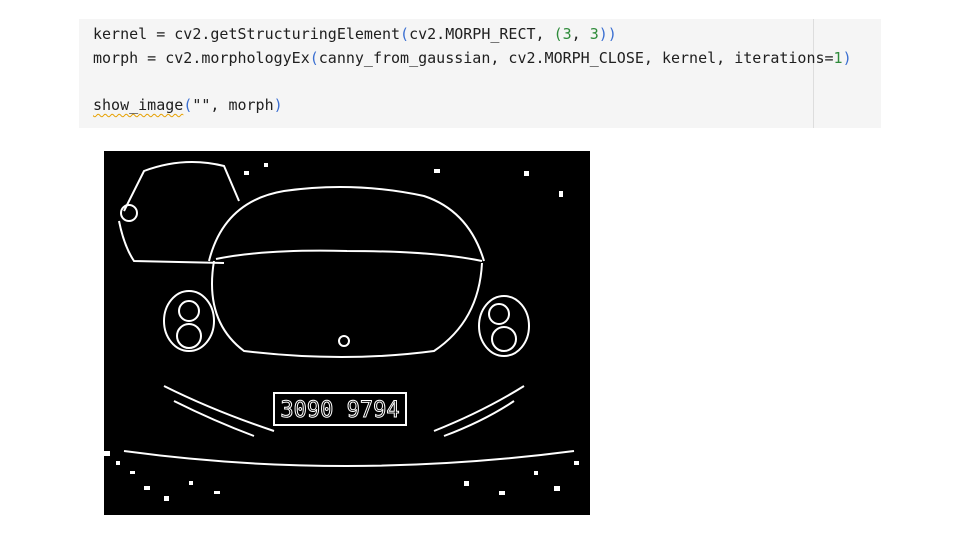  I want to click on code-text: ,, so click(580, 34).